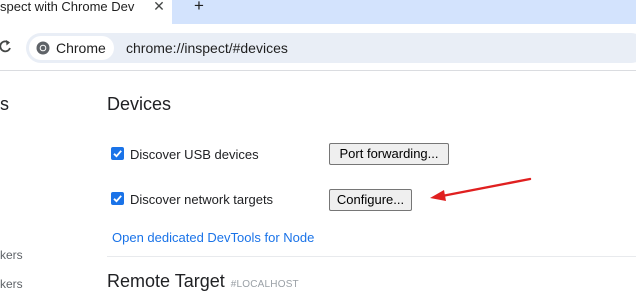 Image resolution: width=636 pixels, height=301 pixels. Describe the element at coordinates (264, 284) in the screenshot. I see `localhost-label: #LOCALHOST` at that location.